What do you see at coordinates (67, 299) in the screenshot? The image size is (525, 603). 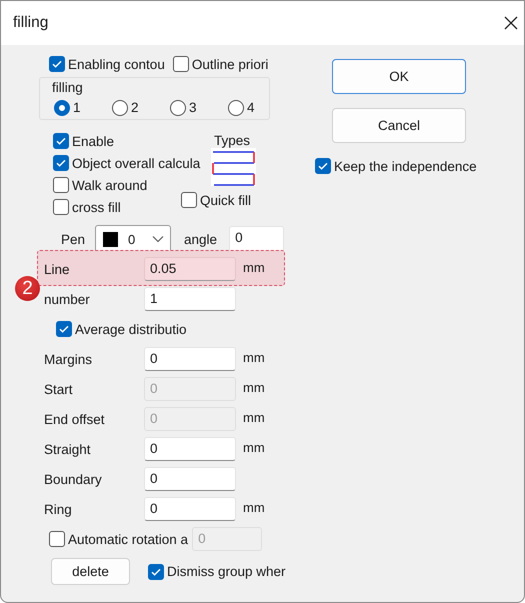 I see `field-label: number` at bounding box center [67, 299].